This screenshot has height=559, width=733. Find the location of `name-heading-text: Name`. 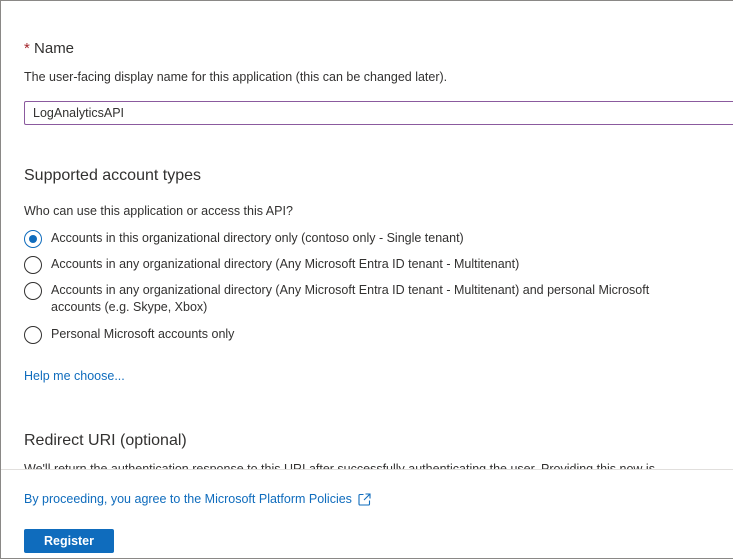

name-heading-text: Name is located at coordinates (54, 48).